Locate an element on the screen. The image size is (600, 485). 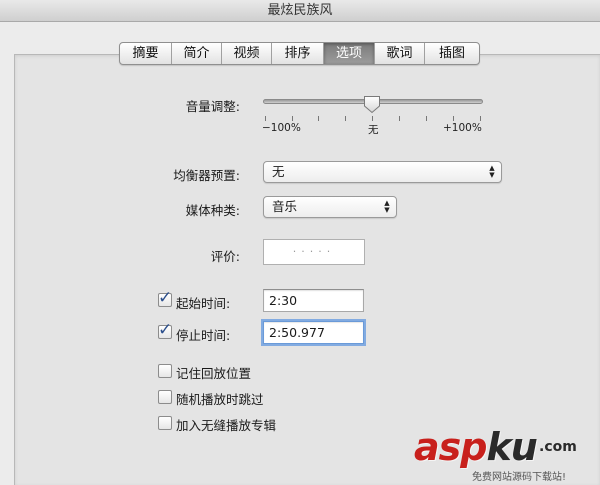
media-kind-label: 媒体种类: is located at coordinates (212, 210).